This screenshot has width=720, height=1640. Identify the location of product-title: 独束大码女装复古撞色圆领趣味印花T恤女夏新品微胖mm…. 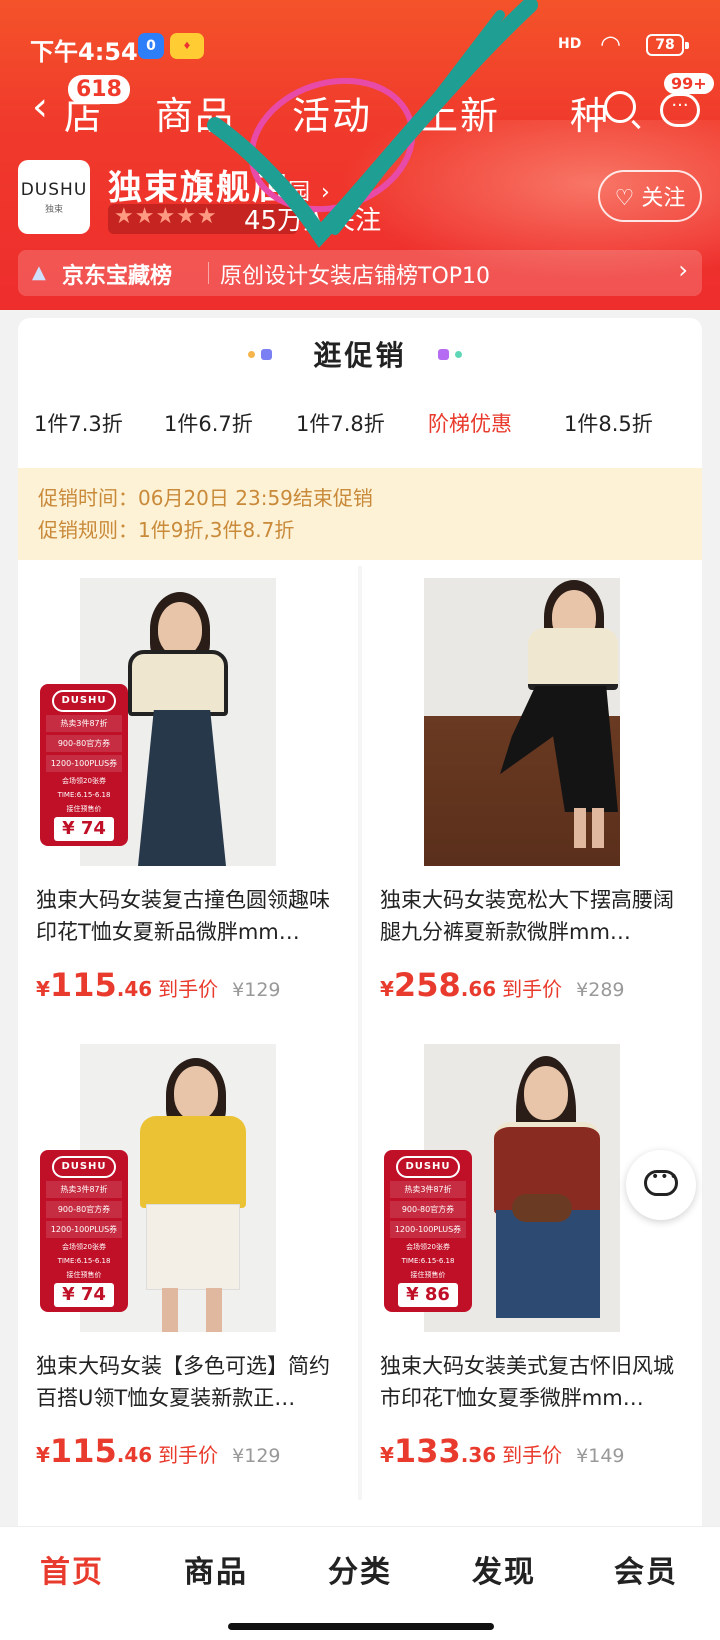
(190, 916).